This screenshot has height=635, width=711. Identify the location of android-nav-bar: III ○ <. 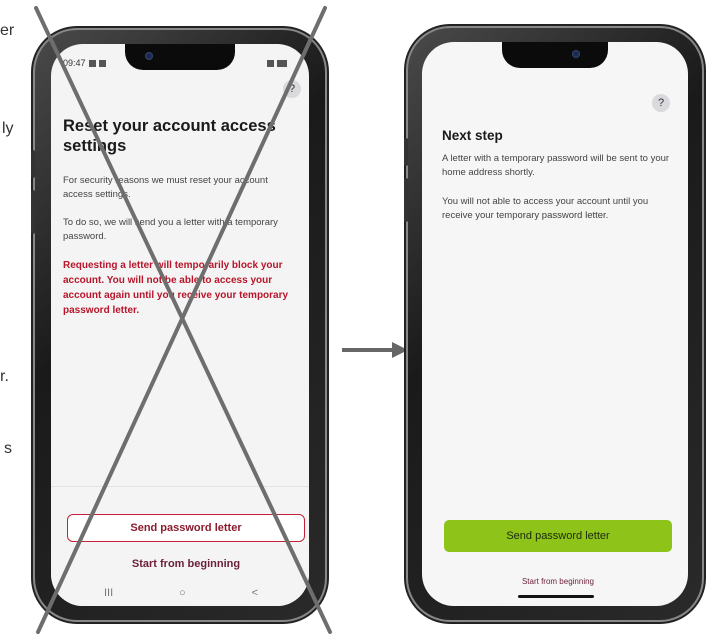
(181, 593).